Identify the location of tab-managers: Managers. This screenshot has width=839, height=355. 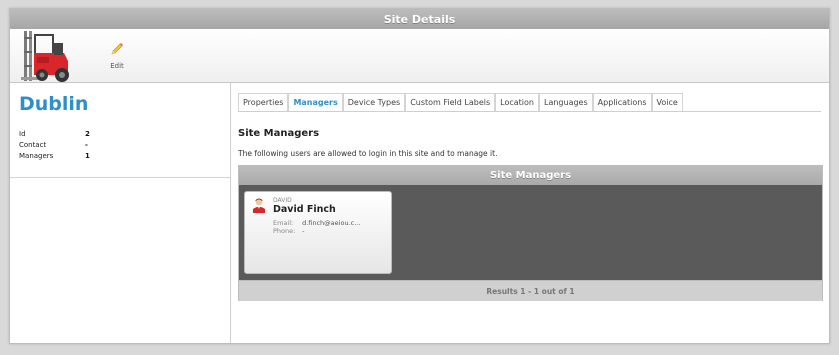
(315, 102).